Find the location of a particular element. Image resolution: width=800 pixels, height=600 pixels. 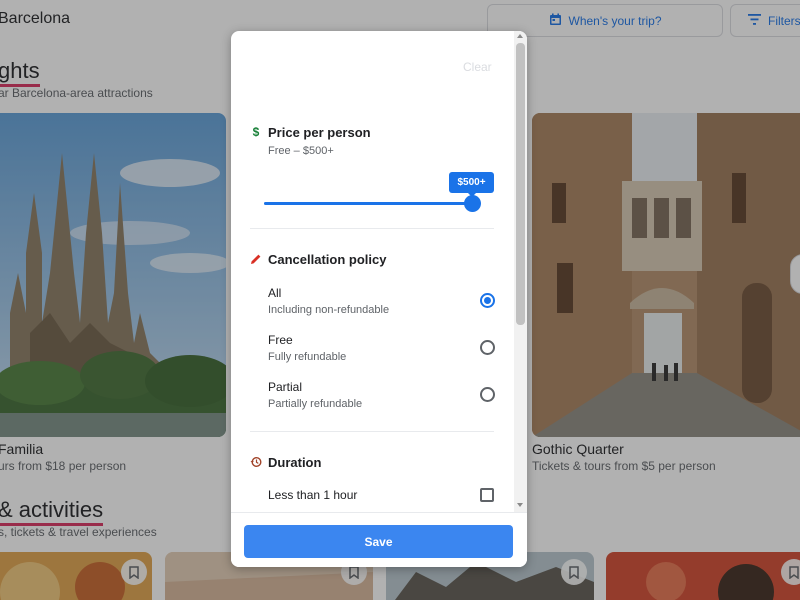

save-button: Save is located at coordinates (378, 541).